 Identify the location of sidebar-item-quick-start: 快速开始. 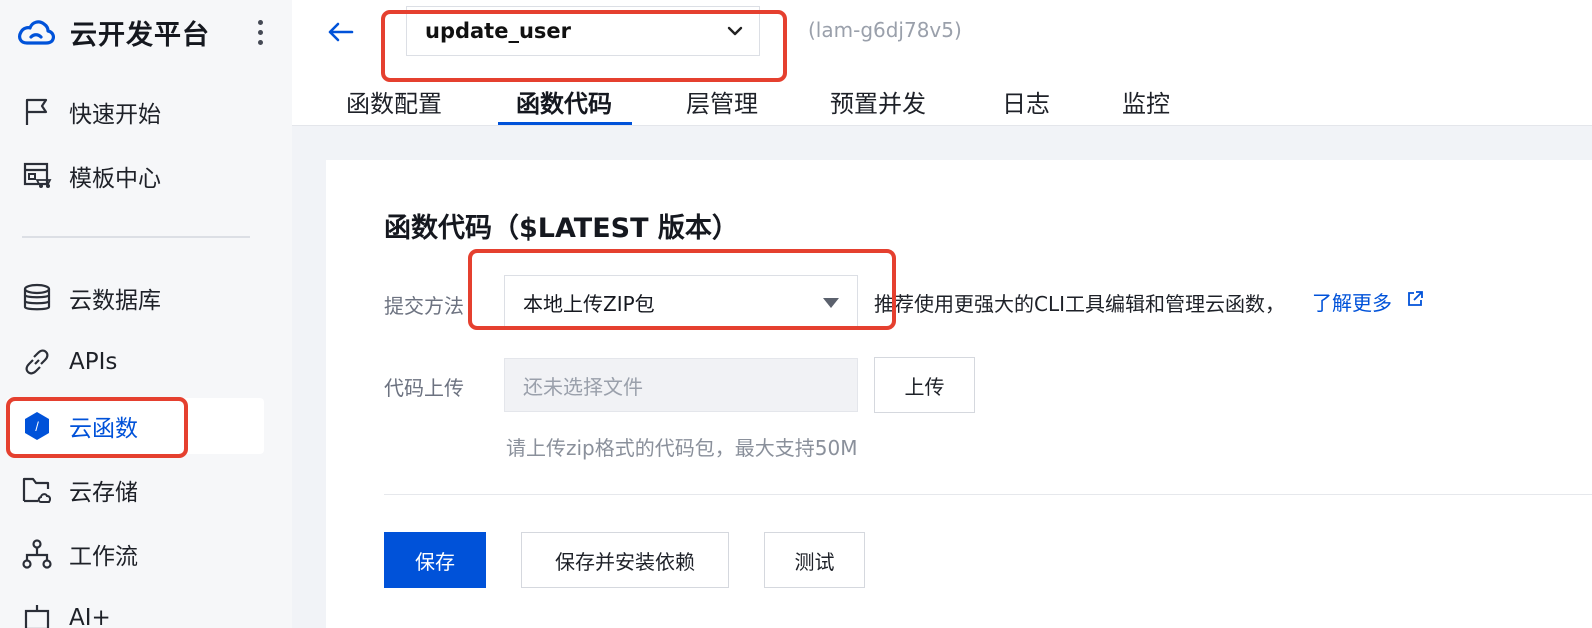
(135, 112).